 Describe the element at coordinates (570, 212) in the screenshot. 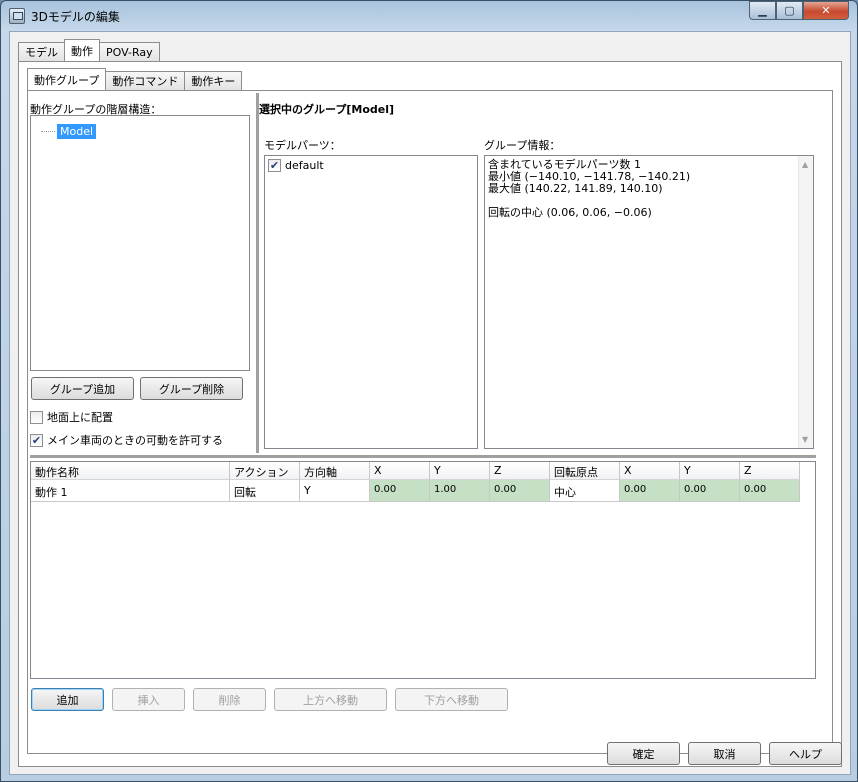

I see `info-line: 回転の中心 (0.06, 0.06, −0.06)` at that location.